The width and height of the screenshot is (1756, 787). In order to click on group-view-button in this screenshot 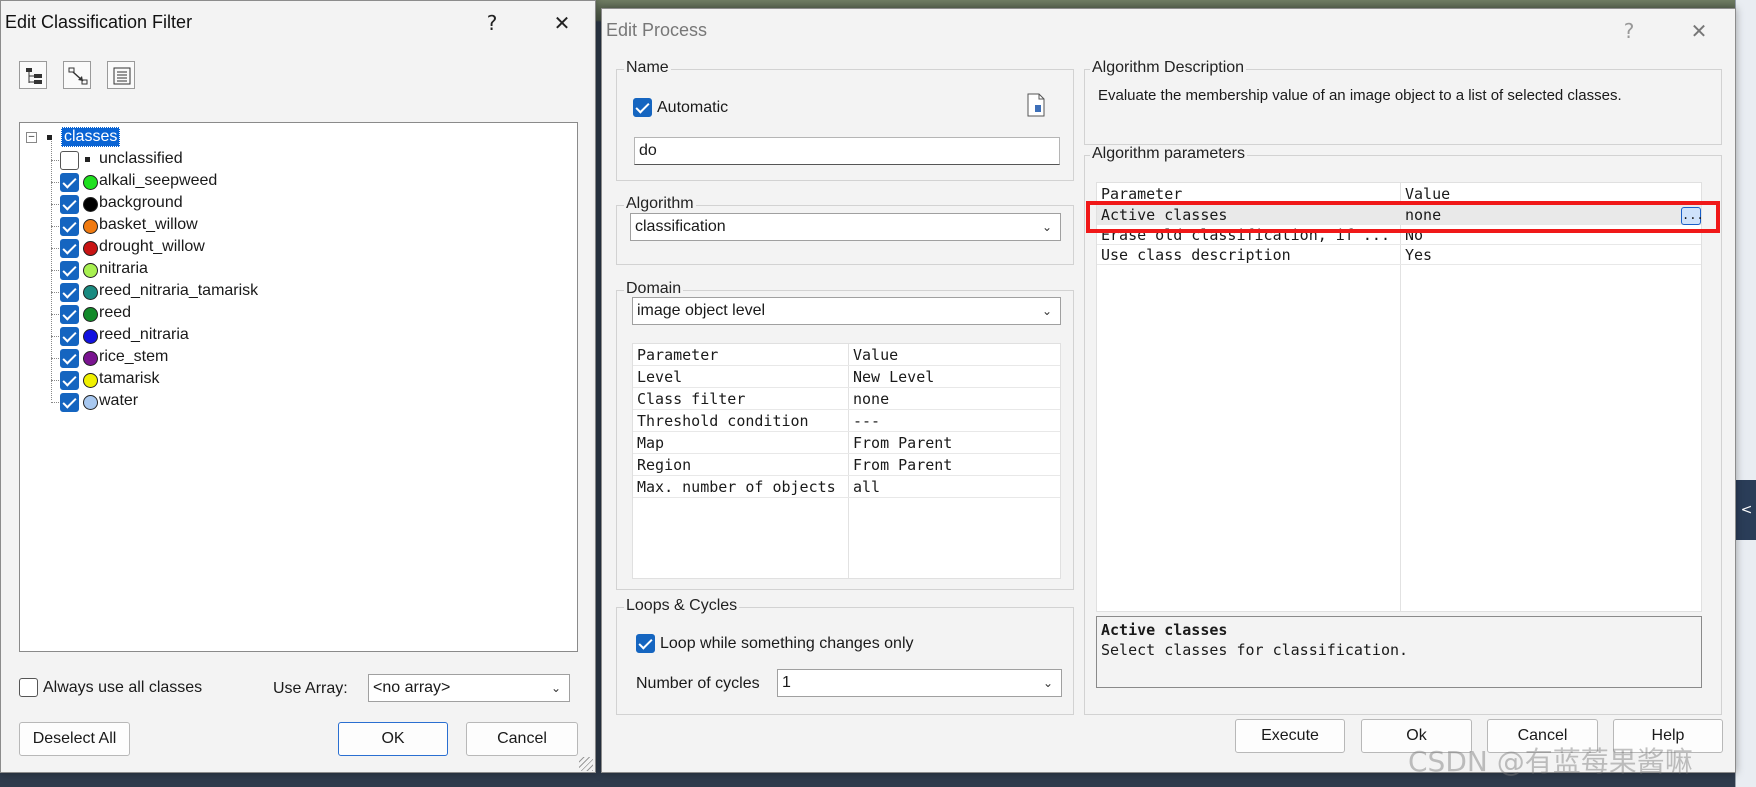, I will do `click(77, 75)`.